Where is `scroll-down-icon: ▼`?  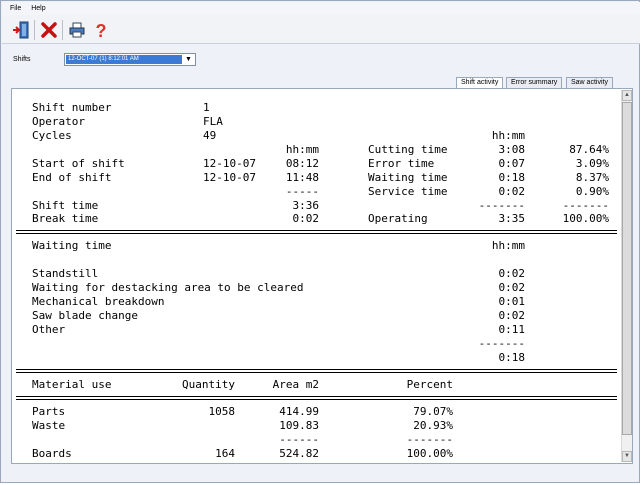 scroll-down-icon: ▼ is located at coordinates (627, 456).